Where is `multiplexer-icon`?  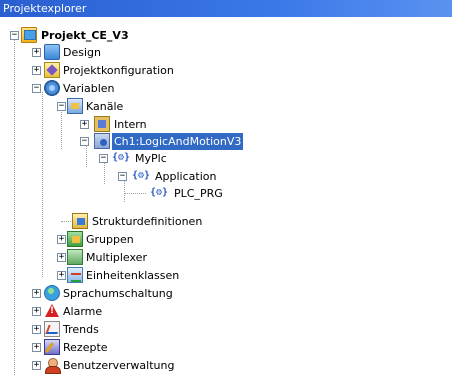 multiplexer-icon is located at coordinates (75, 257).